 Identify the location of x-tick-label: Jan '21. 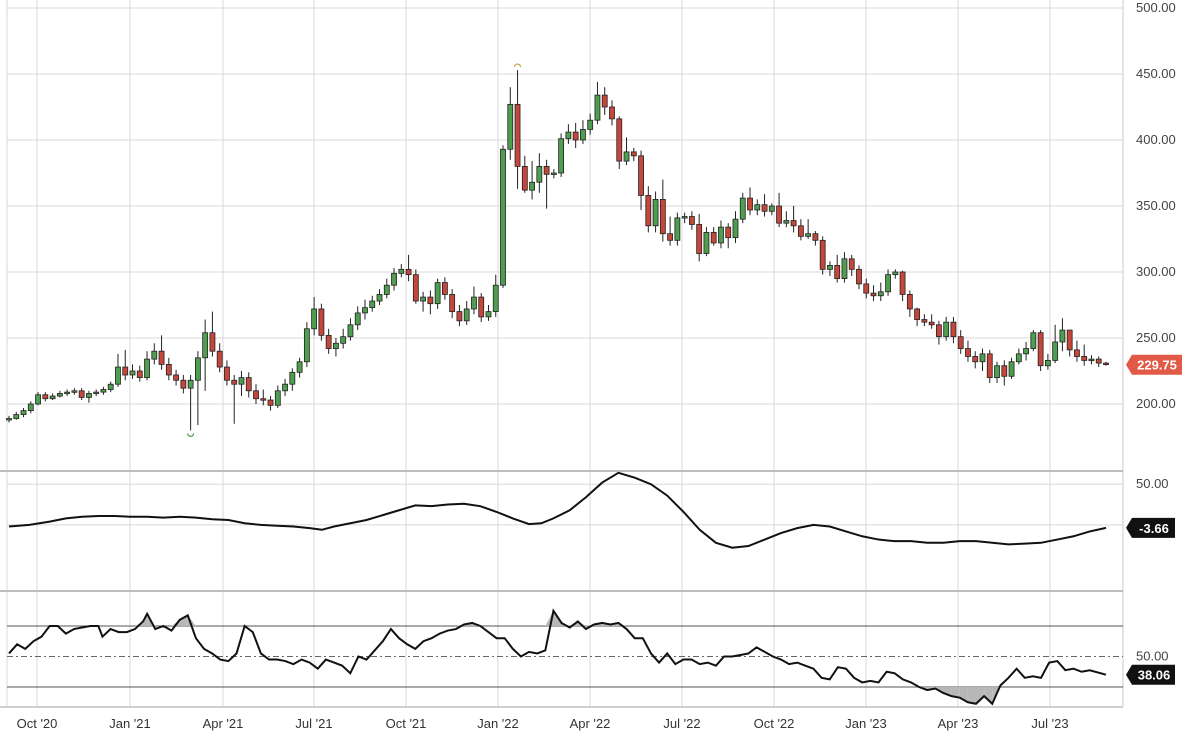
(130, 723).